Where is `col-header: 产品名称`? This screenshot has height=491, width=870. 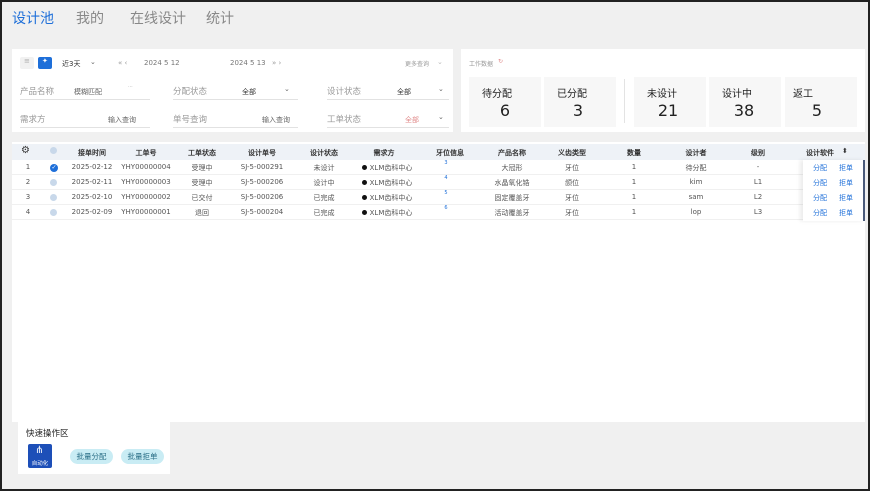
col-header: 产品名称 is located at coordinates (512, 153).